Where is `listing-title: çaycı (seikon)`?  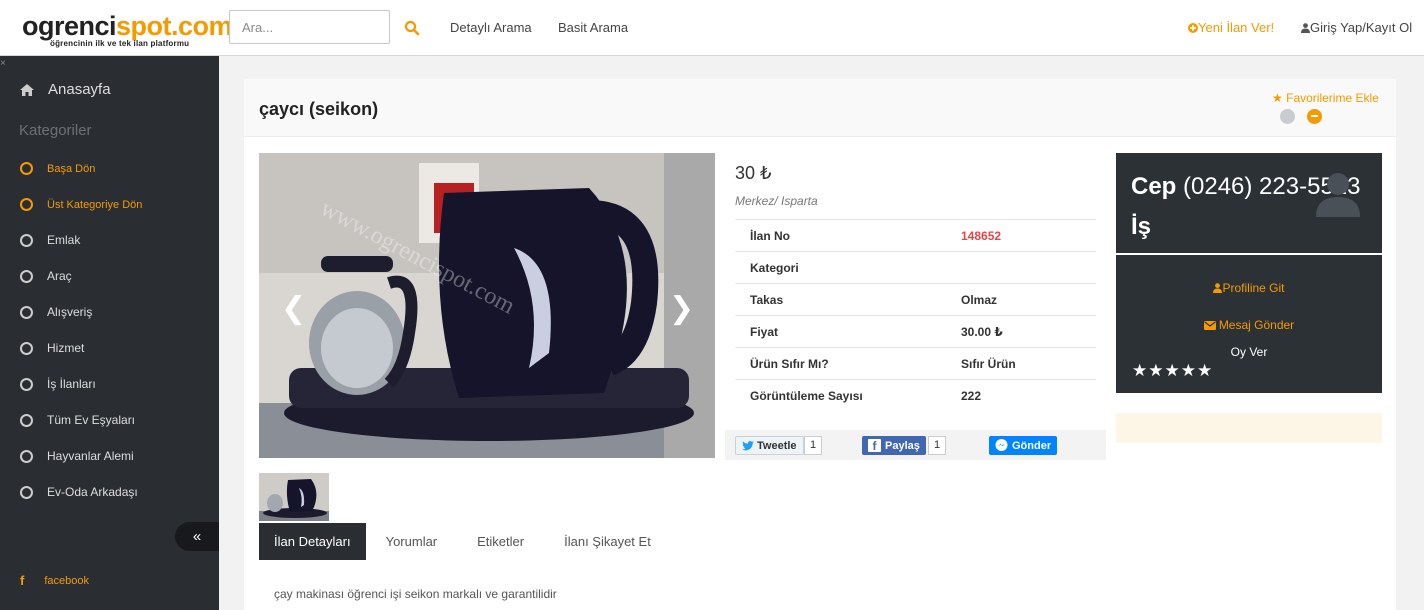
listing-title: çaycı (seikon) is located at coordinates (319, 109).